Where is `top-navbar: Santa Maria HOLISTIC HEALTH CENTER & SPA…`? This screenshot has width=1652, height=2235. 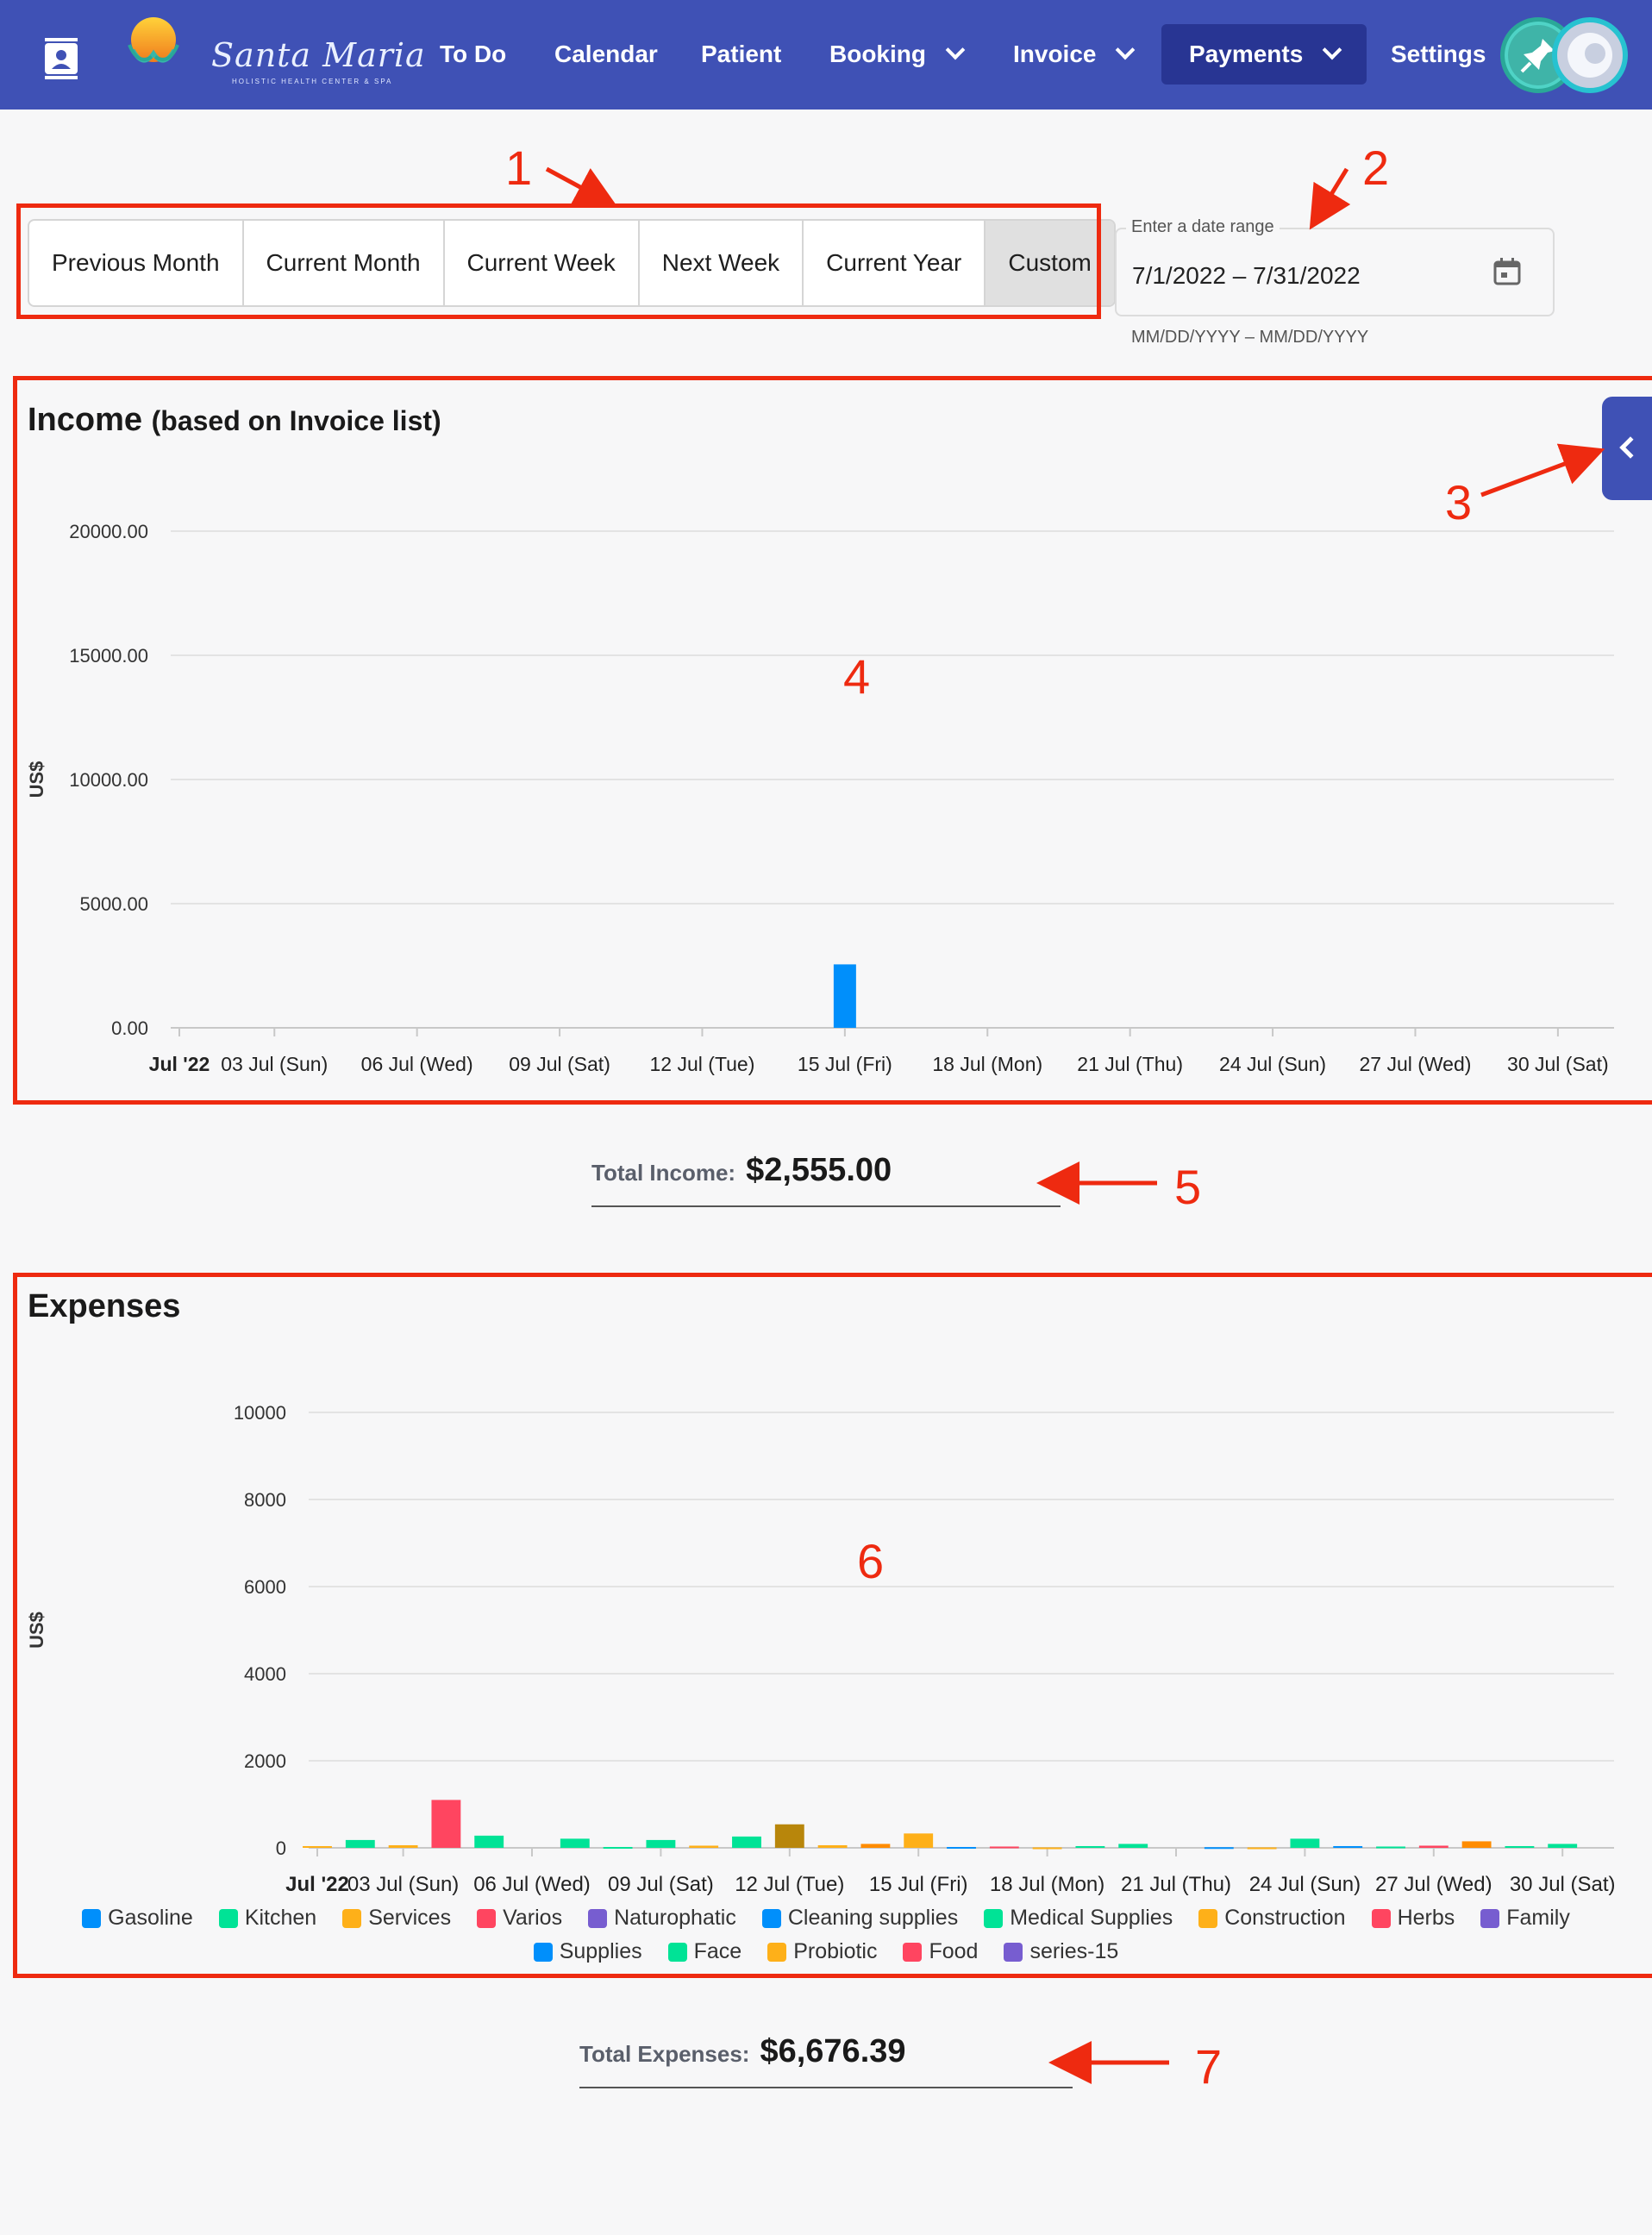 top-navbar: Santa Maria HOLISTIC HEALTH CENTER & SPA… is located at coordinates (826, 55).